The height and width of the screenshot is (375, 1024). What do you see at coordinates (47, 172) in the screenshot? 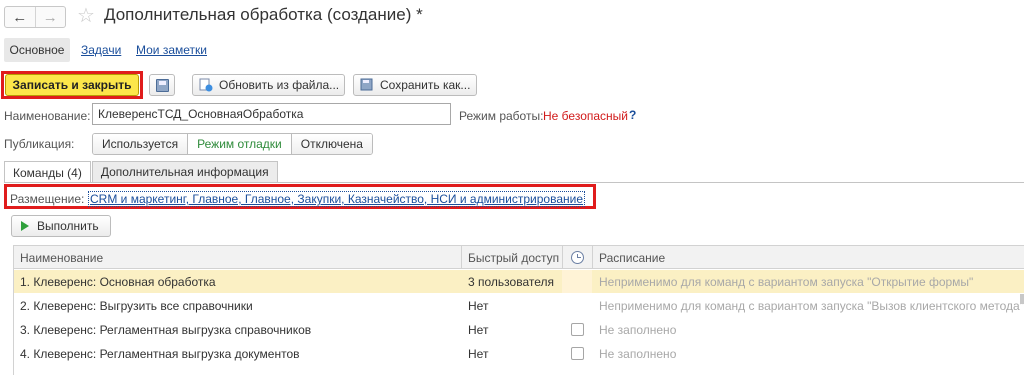
I see `tab-commands: Команды (4)` at bounding box center [47, 172].